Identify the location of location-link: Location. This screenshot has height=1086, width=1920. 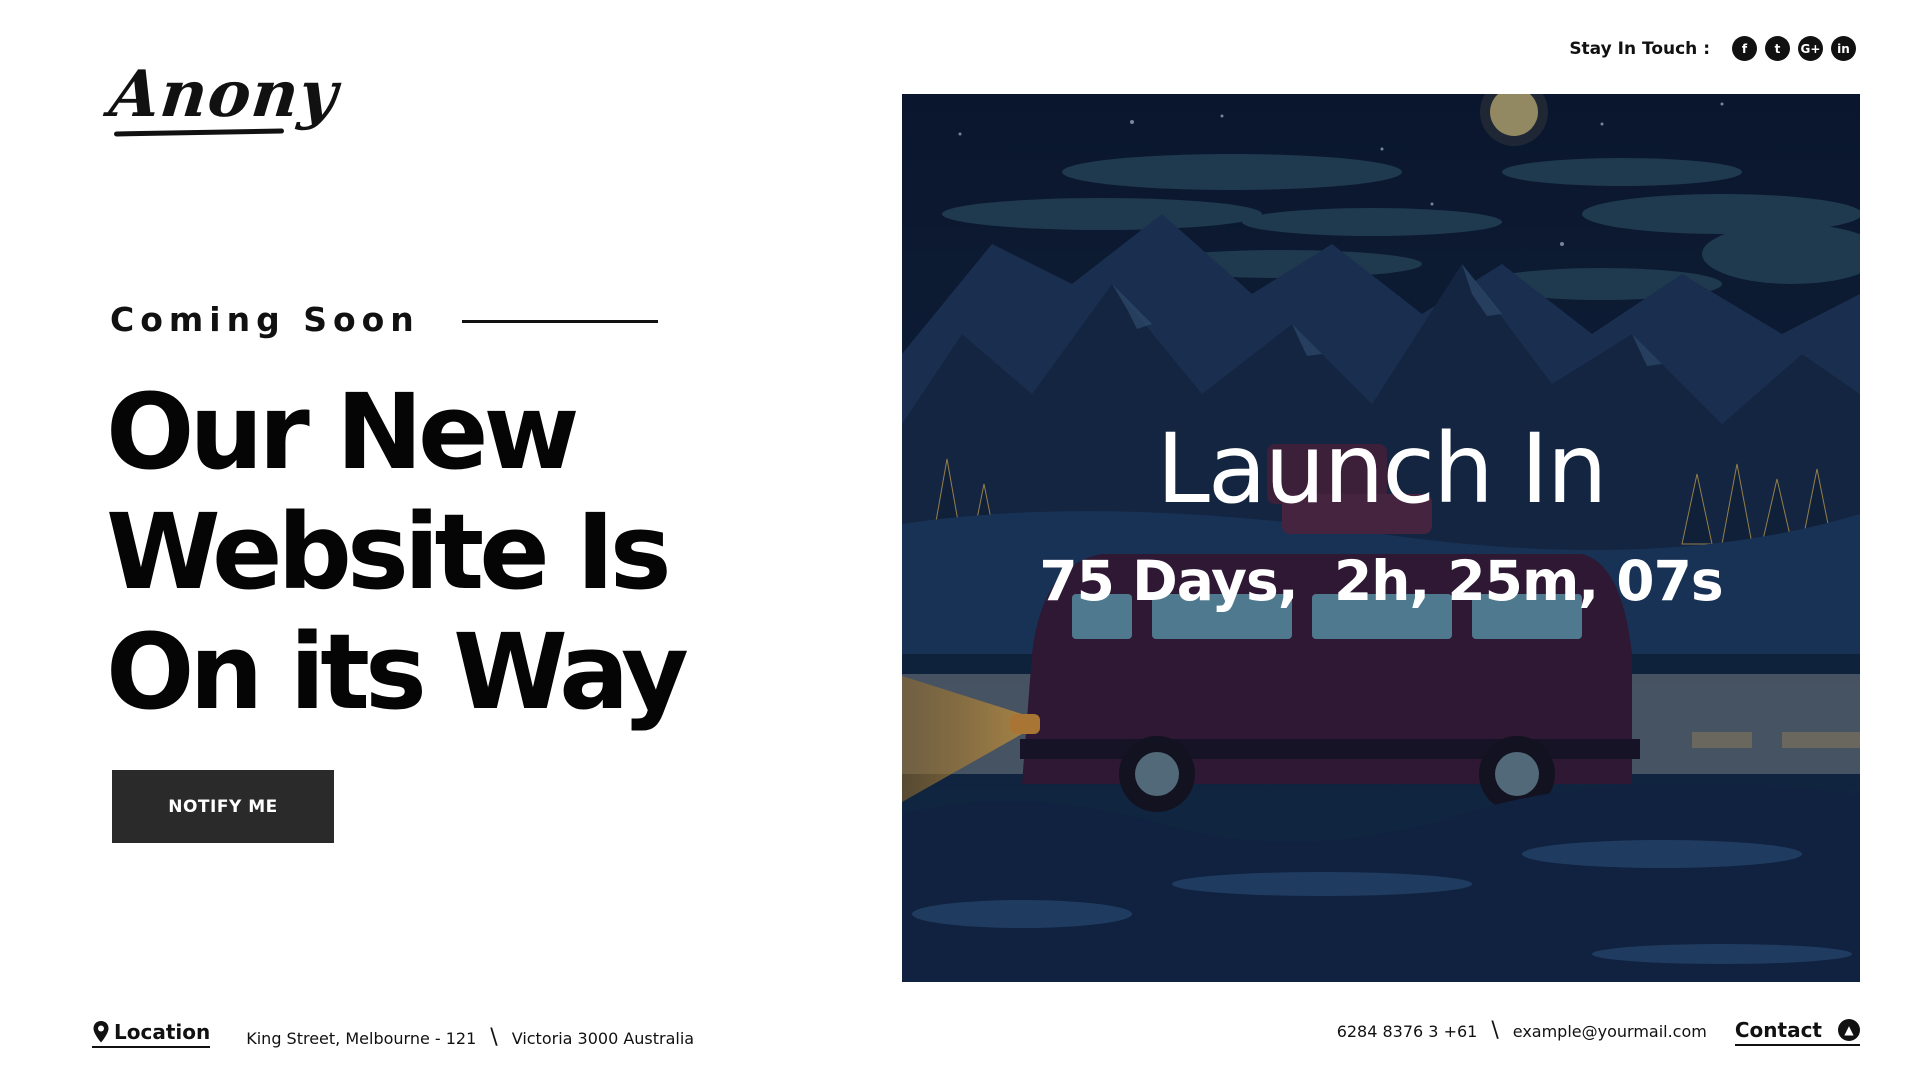
(151, 1034).